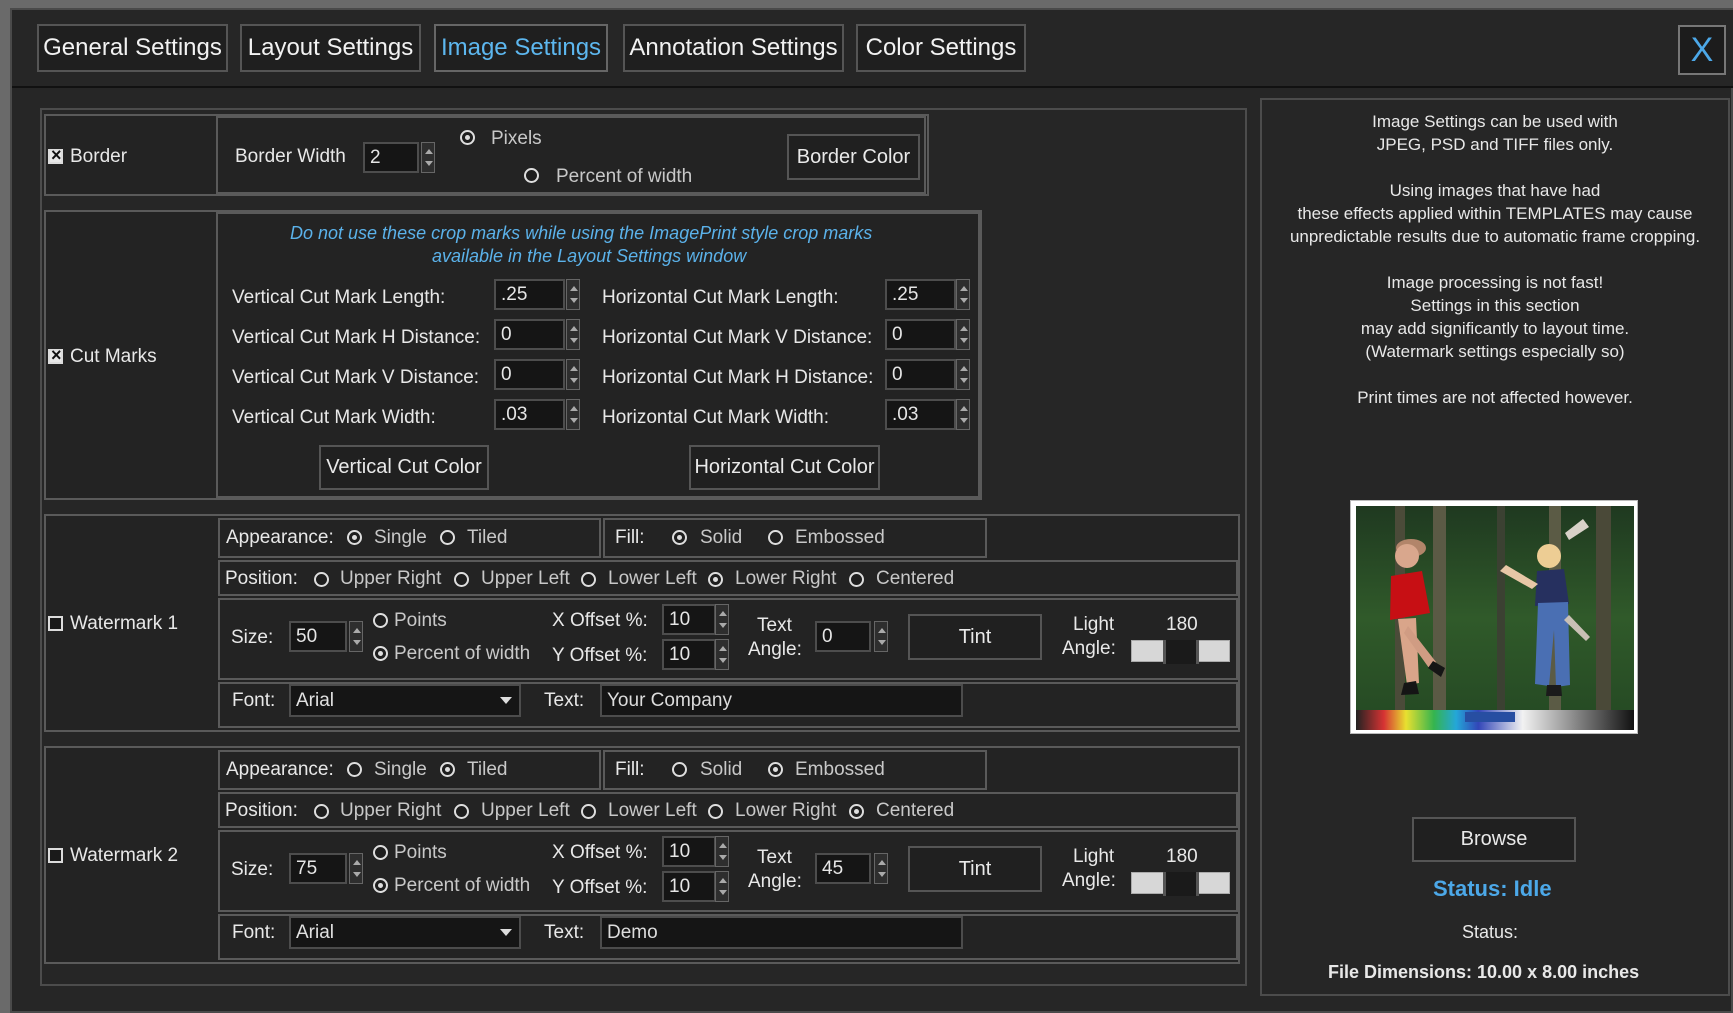  I want to click on watermark1-x-offset-spinner, so click(722, 619).